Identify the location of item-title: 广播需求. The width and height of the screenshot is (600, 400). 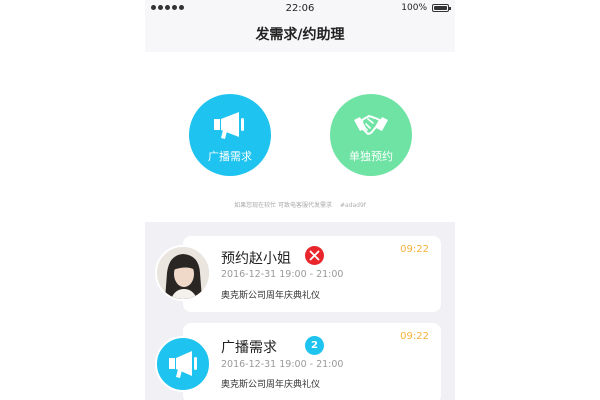
(249, 348).